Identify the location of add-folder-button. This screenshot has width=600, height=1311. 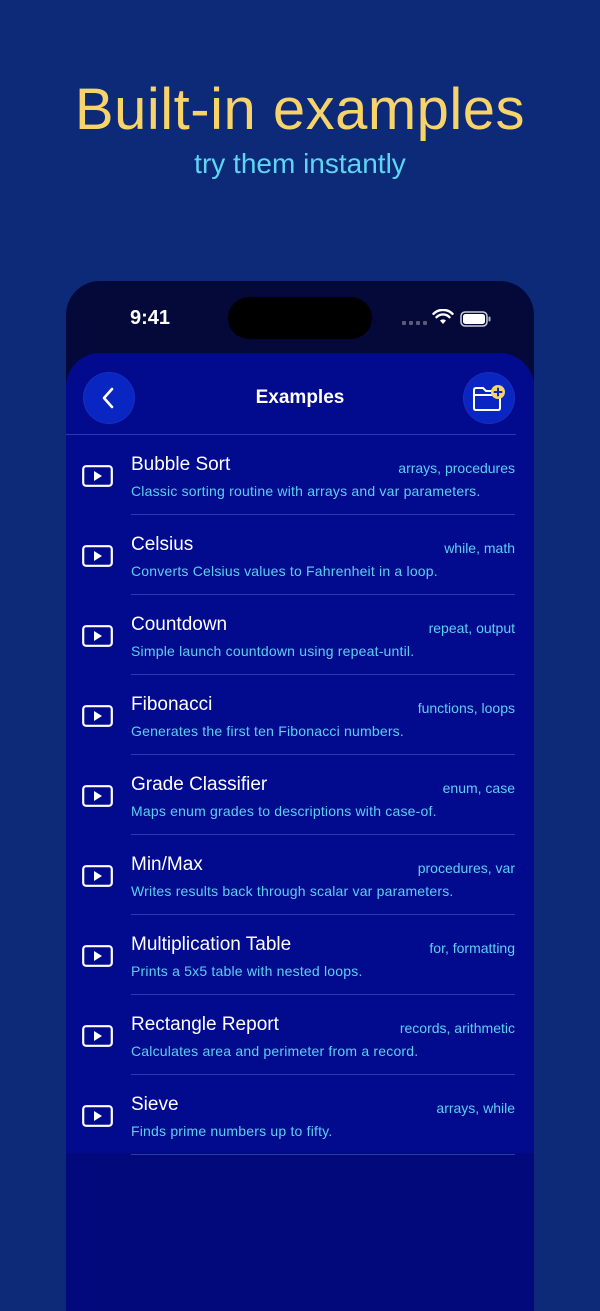
(489, 398).